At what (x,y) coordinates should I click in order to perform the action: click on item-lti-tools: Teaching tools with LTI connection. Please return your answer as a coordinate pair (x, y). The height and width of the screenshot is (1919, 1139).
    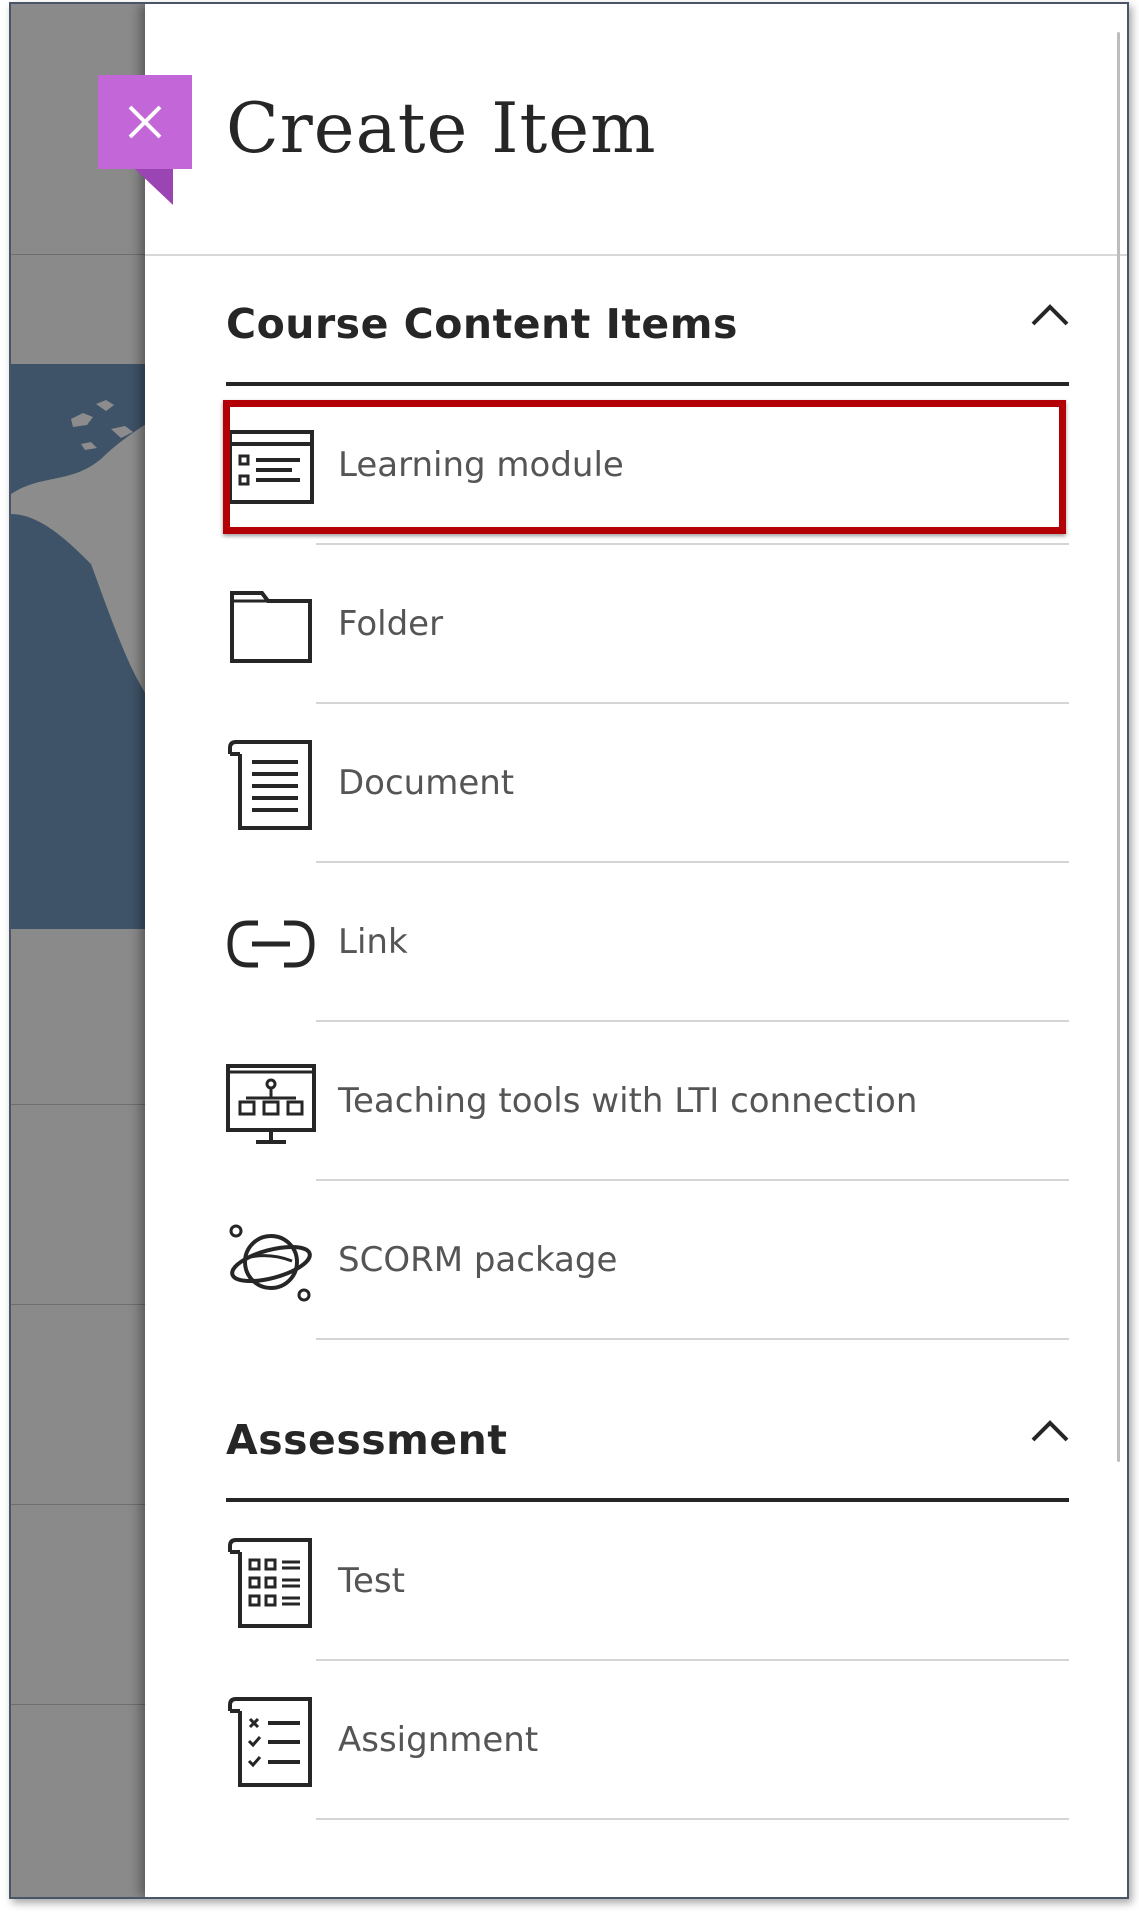
    Looking at the image, I should click on (647, 1101).